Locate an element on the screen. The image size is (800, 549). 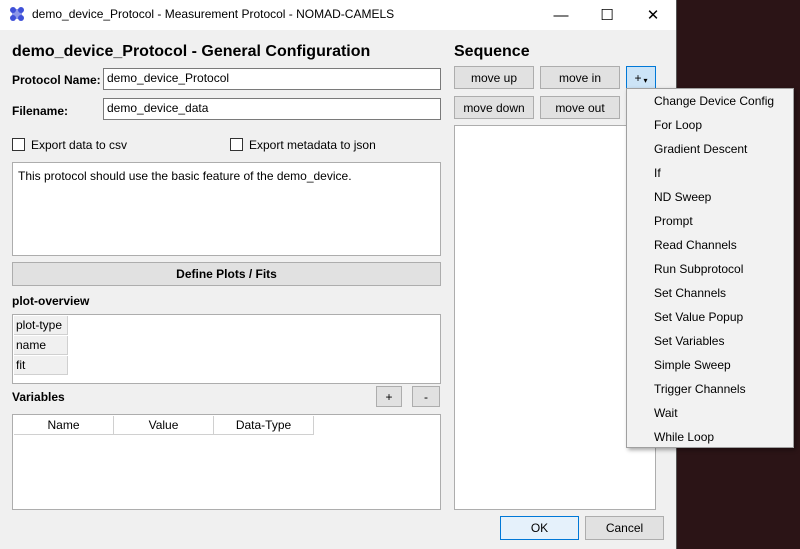
menu-item-set-channels: Set Channels is located at coordinates (690, 293).